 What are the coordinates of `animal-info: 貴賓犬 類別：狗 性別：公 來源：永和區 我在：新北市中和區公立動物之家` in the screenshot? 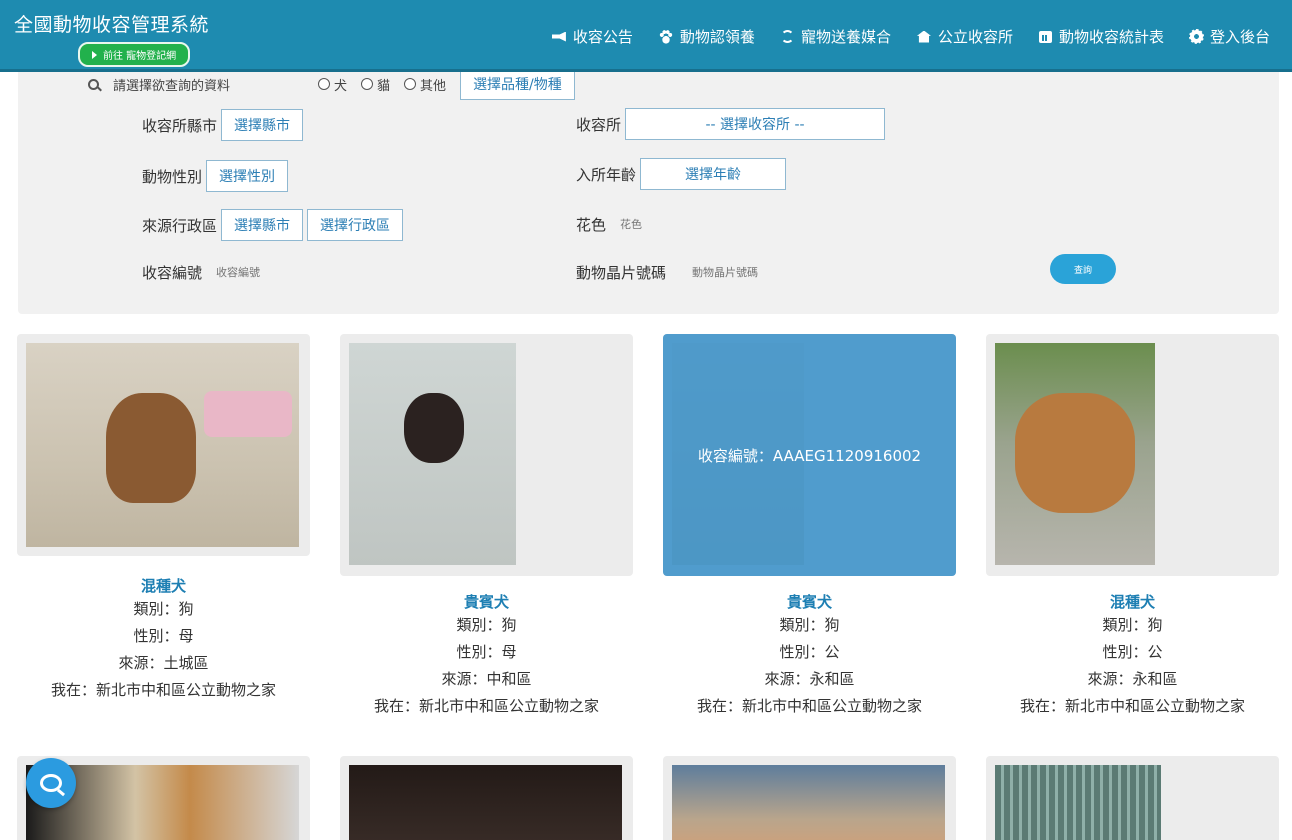 It's located at (809, 656).